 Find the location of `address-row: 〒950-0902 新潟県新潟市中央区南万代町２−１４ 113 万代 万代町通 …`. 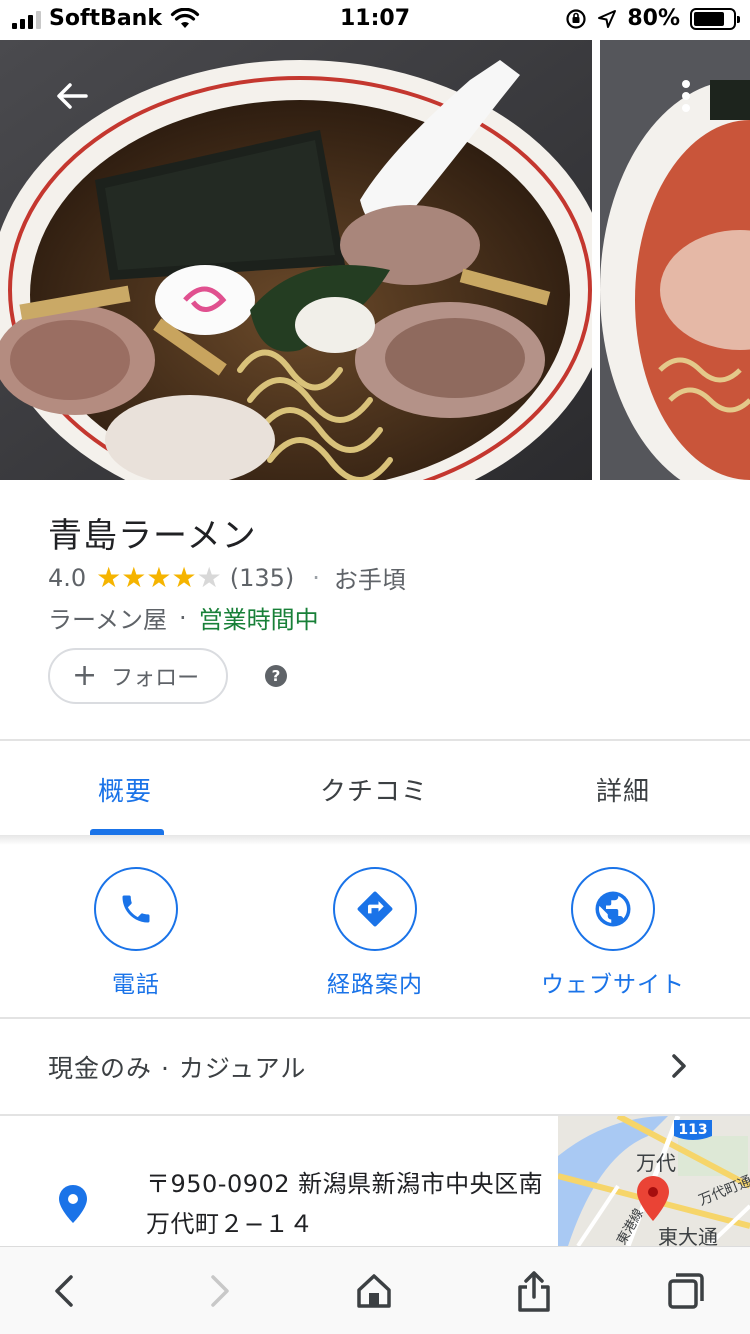

address-row: 〒950-0902 新潟県新潟市中央区南万代町２−１４ 113 万代 万代町通 … is located at coordinates (375, 1181).